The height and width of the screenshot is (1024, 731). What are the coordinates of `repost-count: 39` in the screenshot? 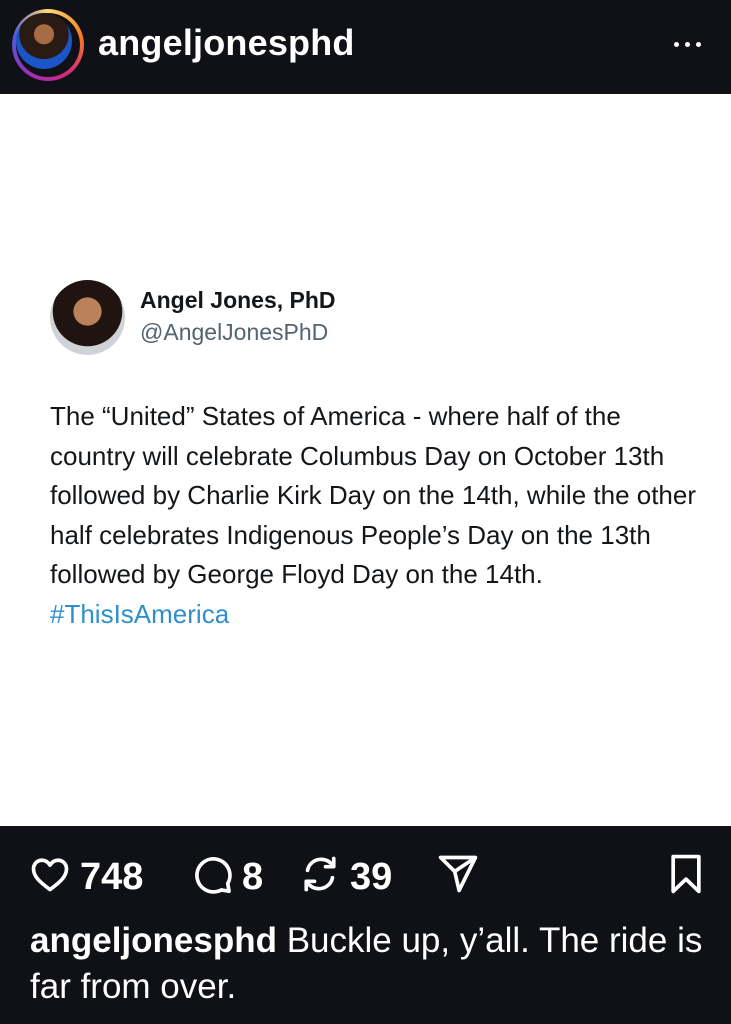 It's located at (371, 877).